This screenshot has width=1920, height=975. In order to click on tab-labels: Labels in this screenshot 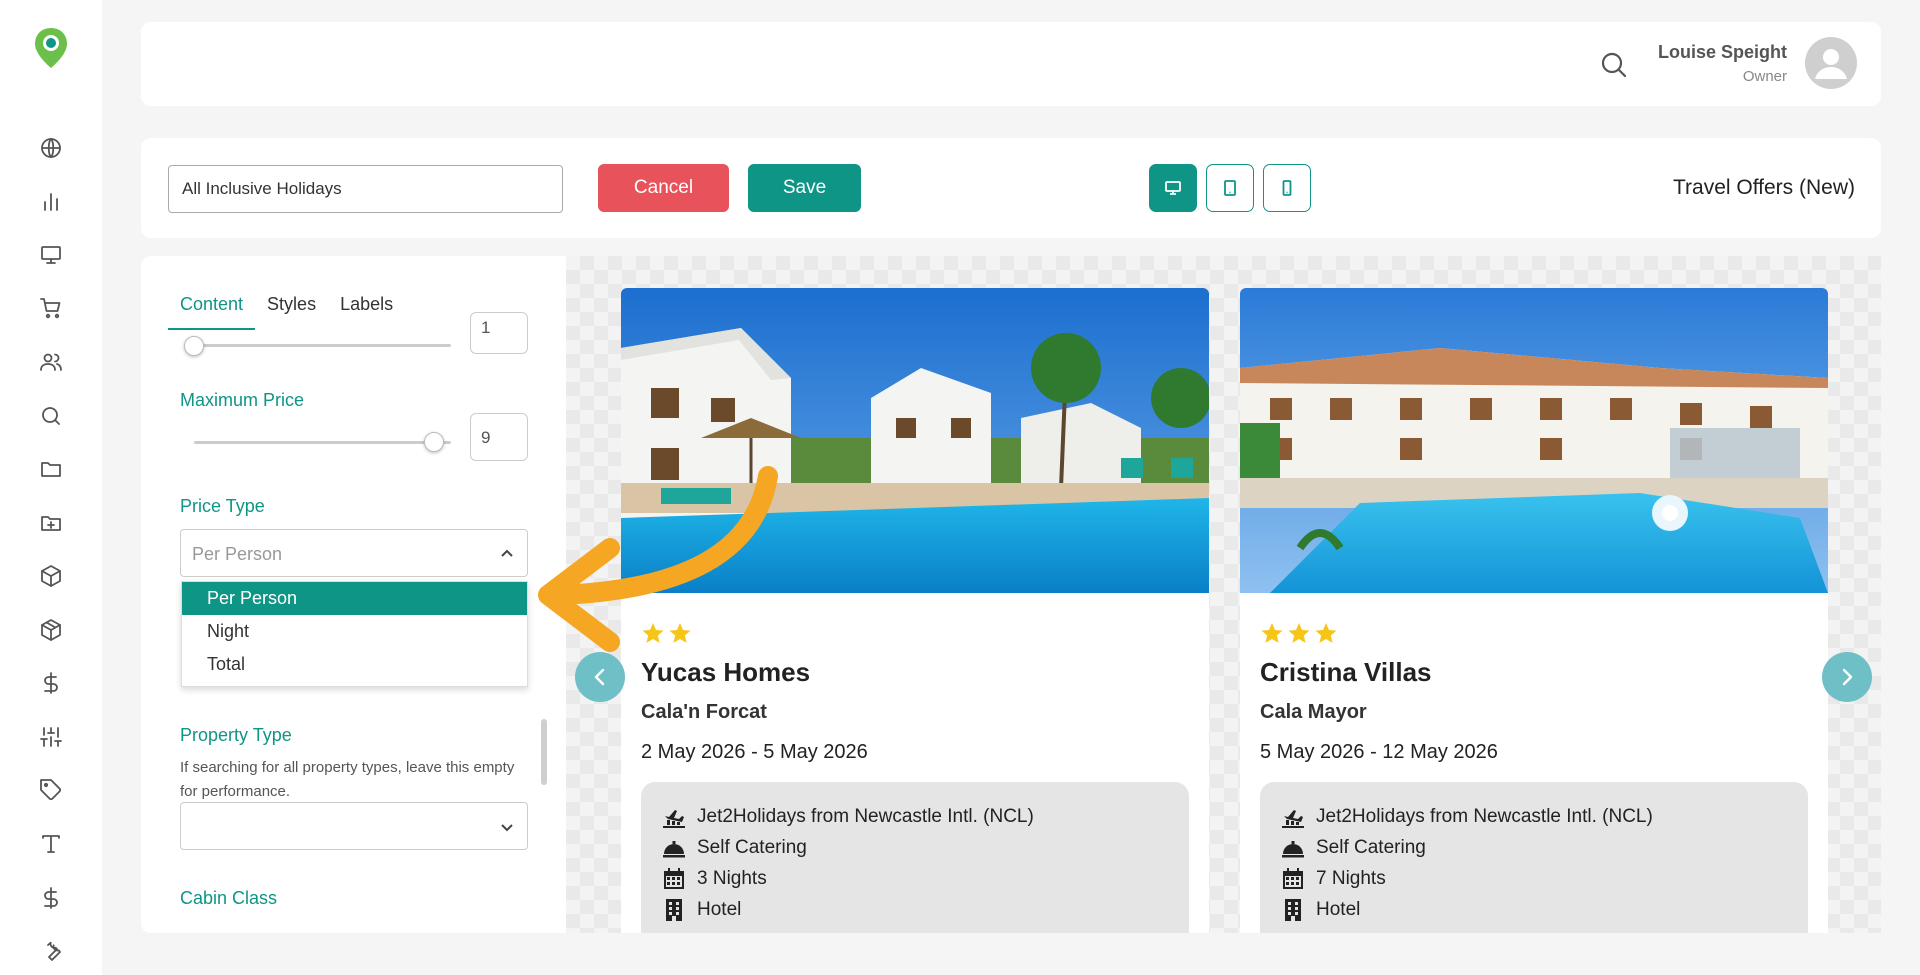, I will do `click(366, 310)`.